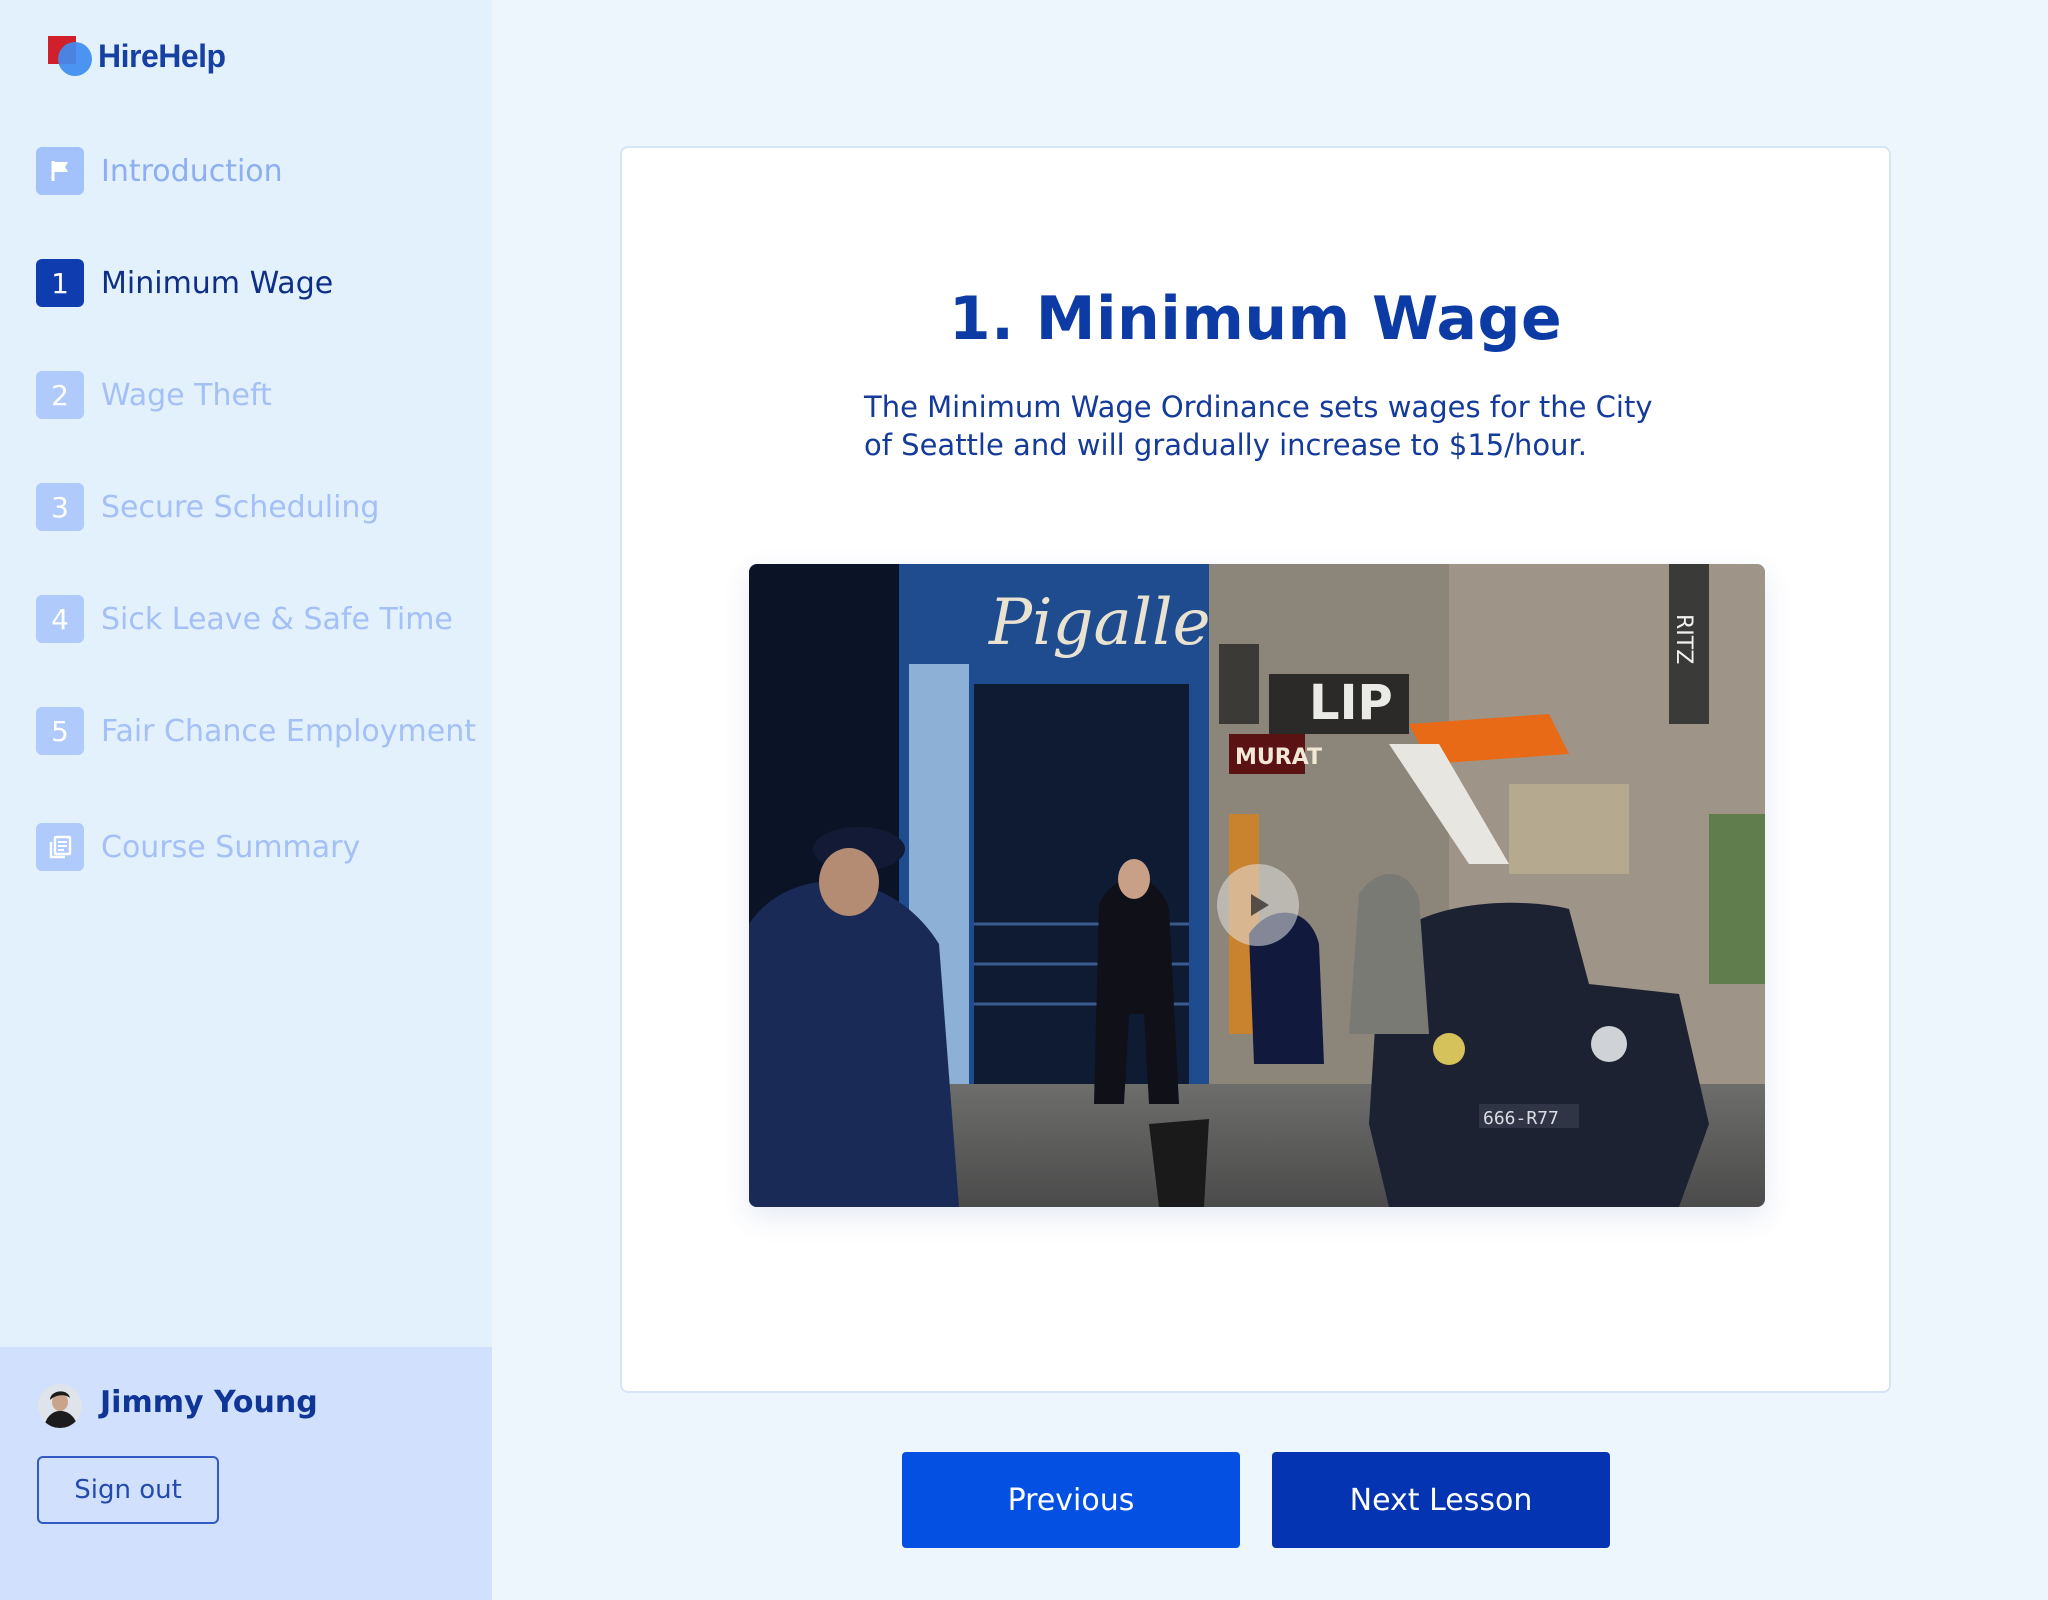 The height and width of the screenshot is (1600, 2048). Describe the element at coordinates (1099, 623) in the screenshot. I see `svg-text: Pigalle` at that location.